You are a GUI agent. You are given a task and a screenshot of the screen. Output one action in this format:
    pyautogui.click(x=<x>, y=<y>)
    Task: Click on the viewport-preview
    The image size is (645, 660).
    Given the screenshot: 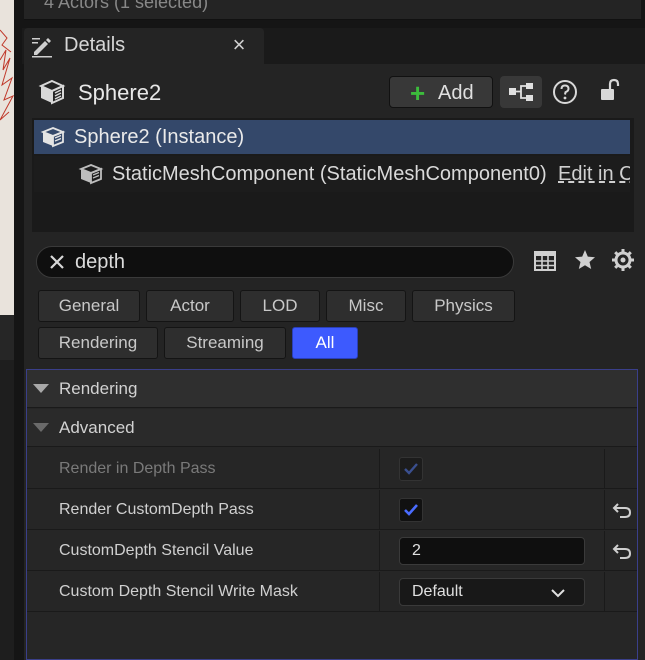 What is the action you would take?
    pyautogui.click(x=7, y=157)
    